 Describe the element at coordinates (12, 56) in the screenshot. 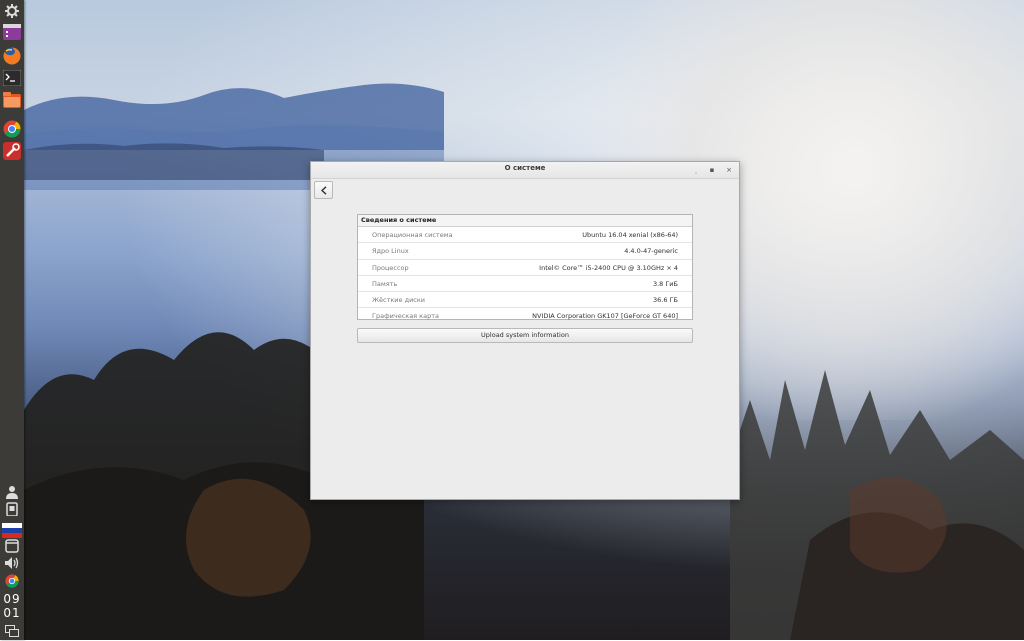

I see `firefox-icon` at that location.